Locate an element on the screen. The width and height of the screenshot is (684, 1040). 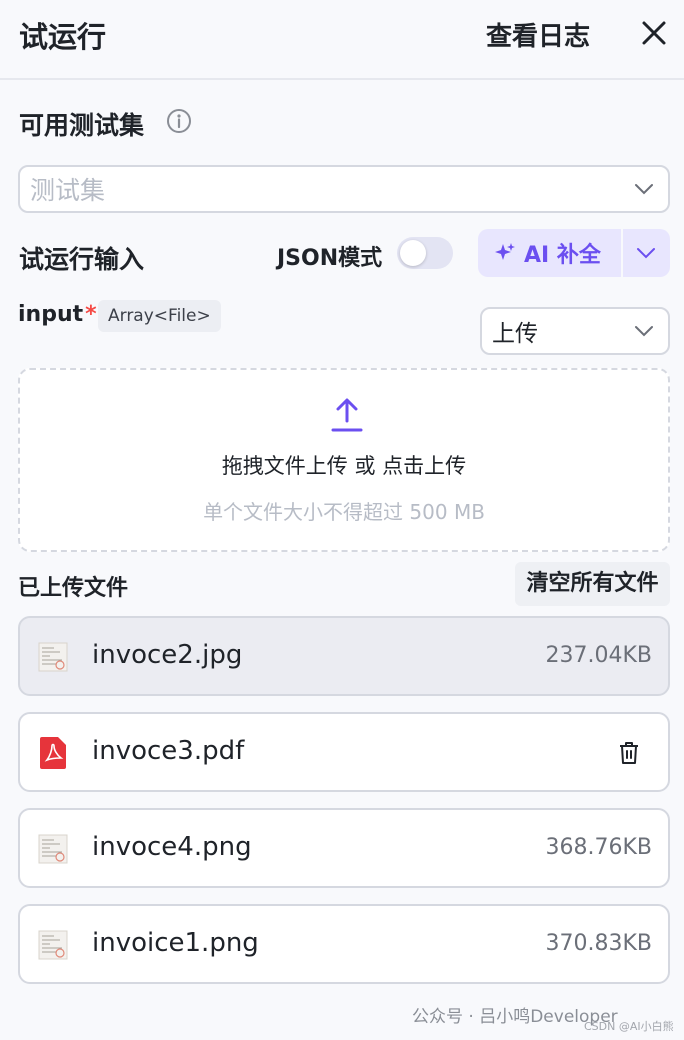
file-item: invoice1.png 370.83KB is located at coordinates (344, 944).